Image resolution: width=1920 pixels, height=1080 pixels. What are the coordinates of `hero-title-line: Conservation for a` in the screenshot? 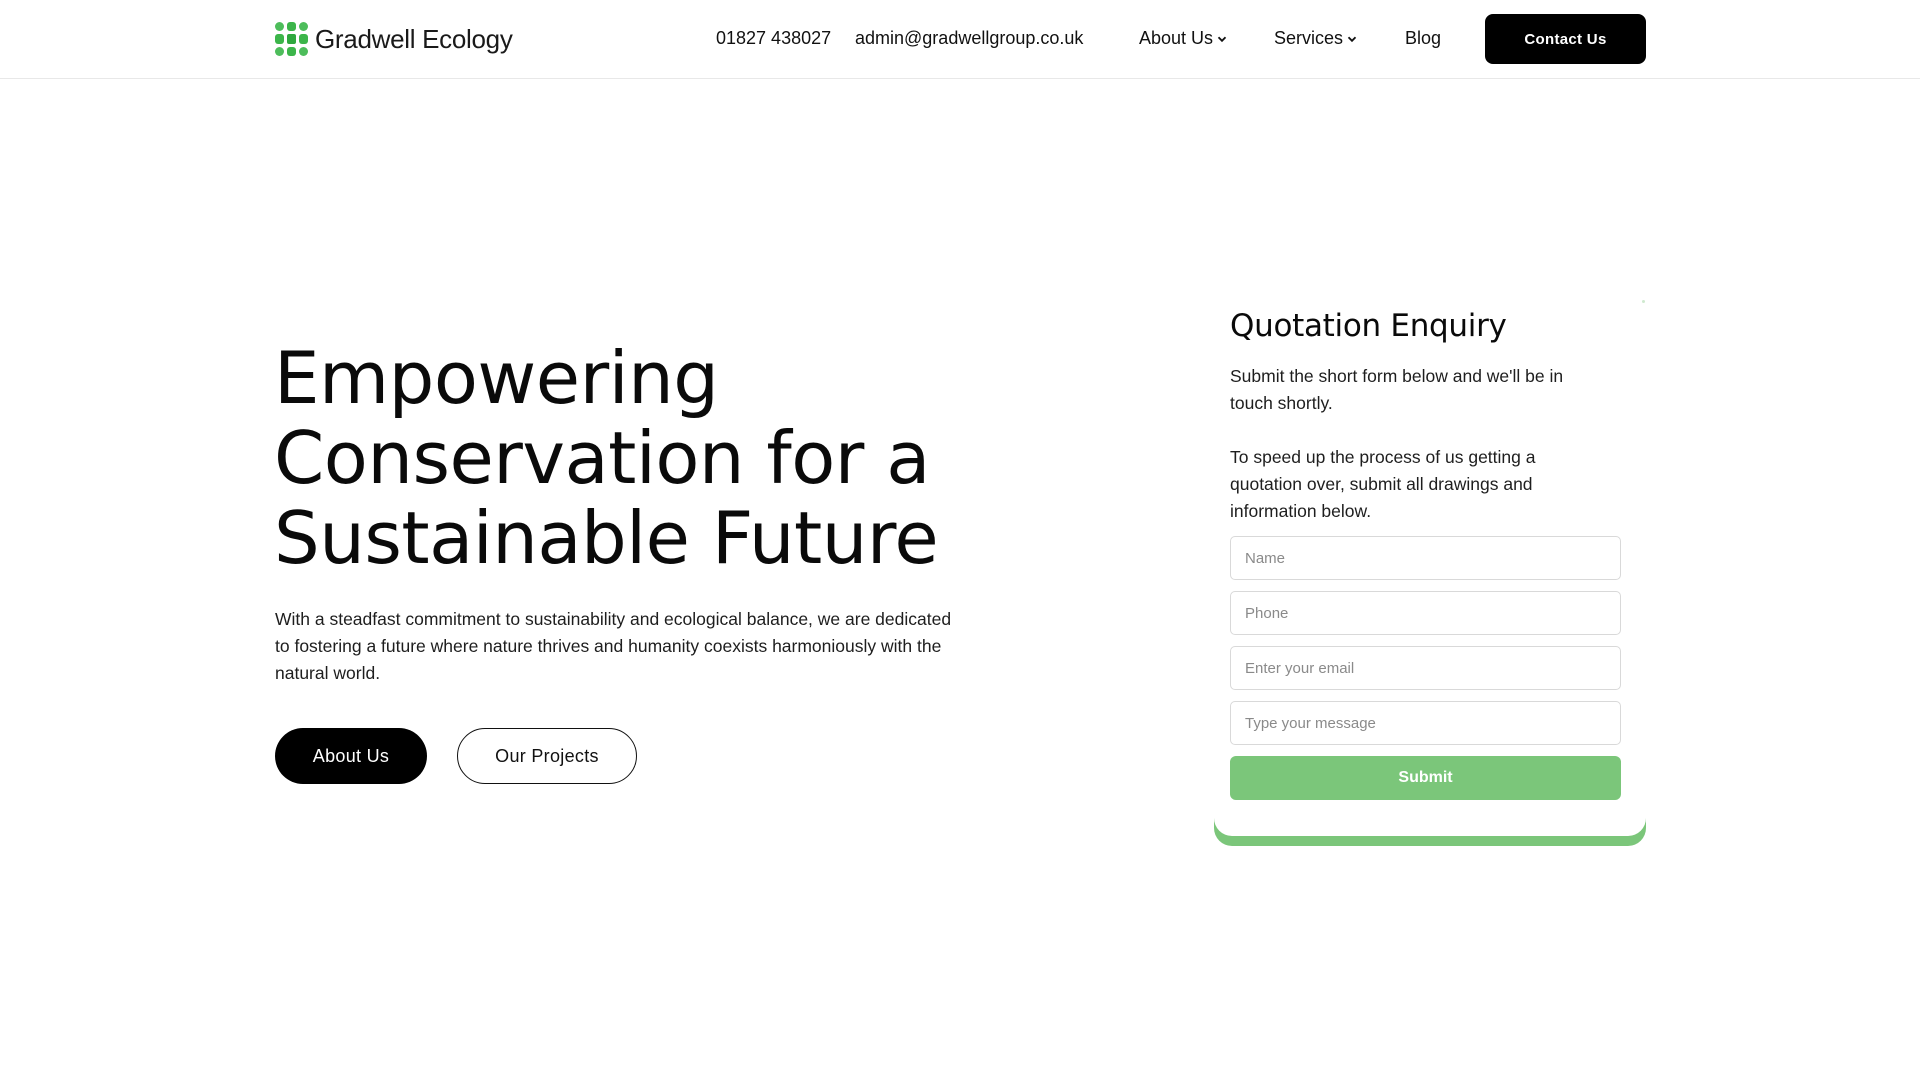 It's located at (602, 458).